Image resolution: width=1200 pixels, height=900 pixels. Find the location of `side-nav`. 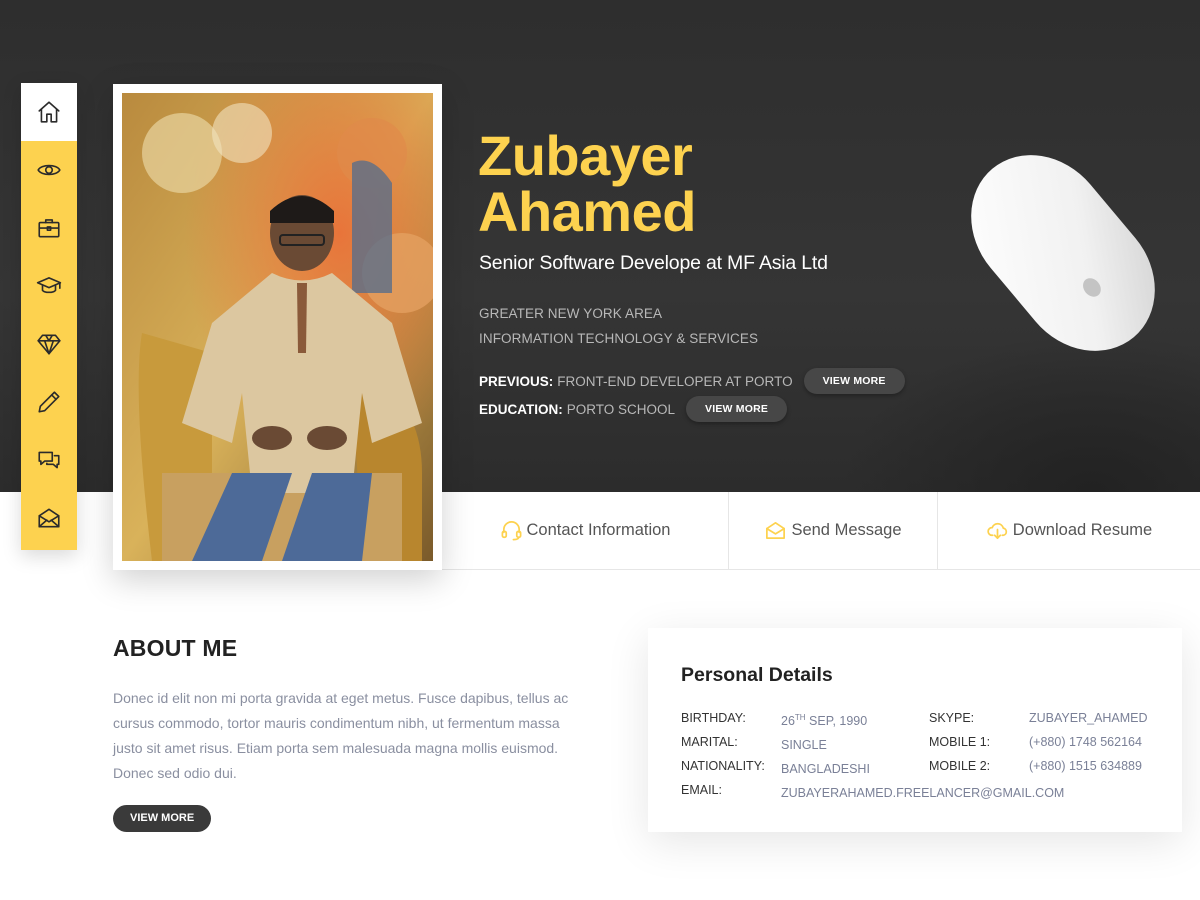

side-nav is located at coordinates (49, 316).